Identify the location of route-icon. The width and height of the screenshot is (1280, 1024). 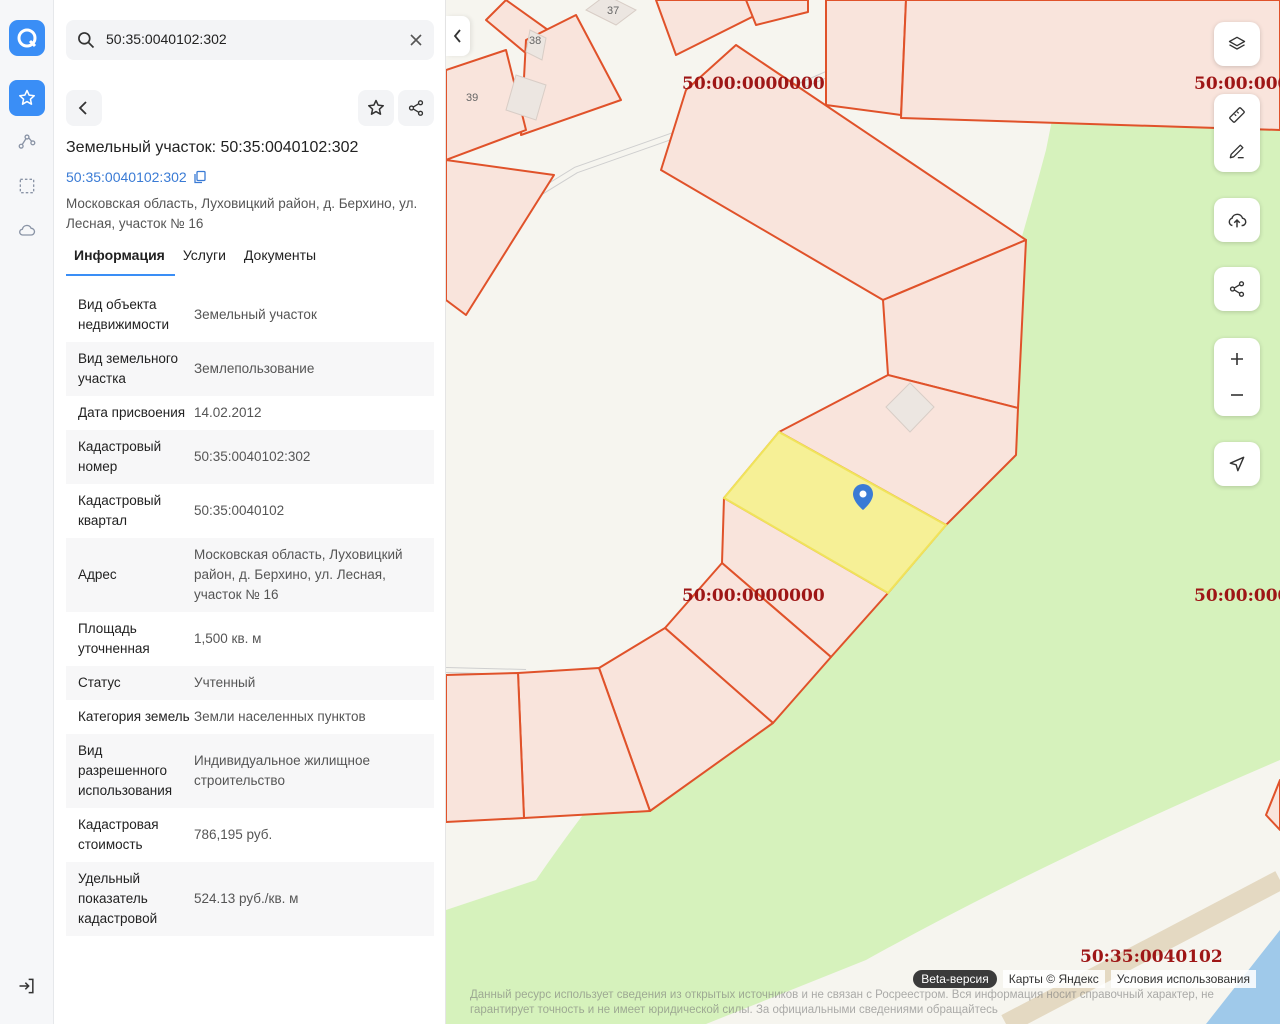
(27, 141).